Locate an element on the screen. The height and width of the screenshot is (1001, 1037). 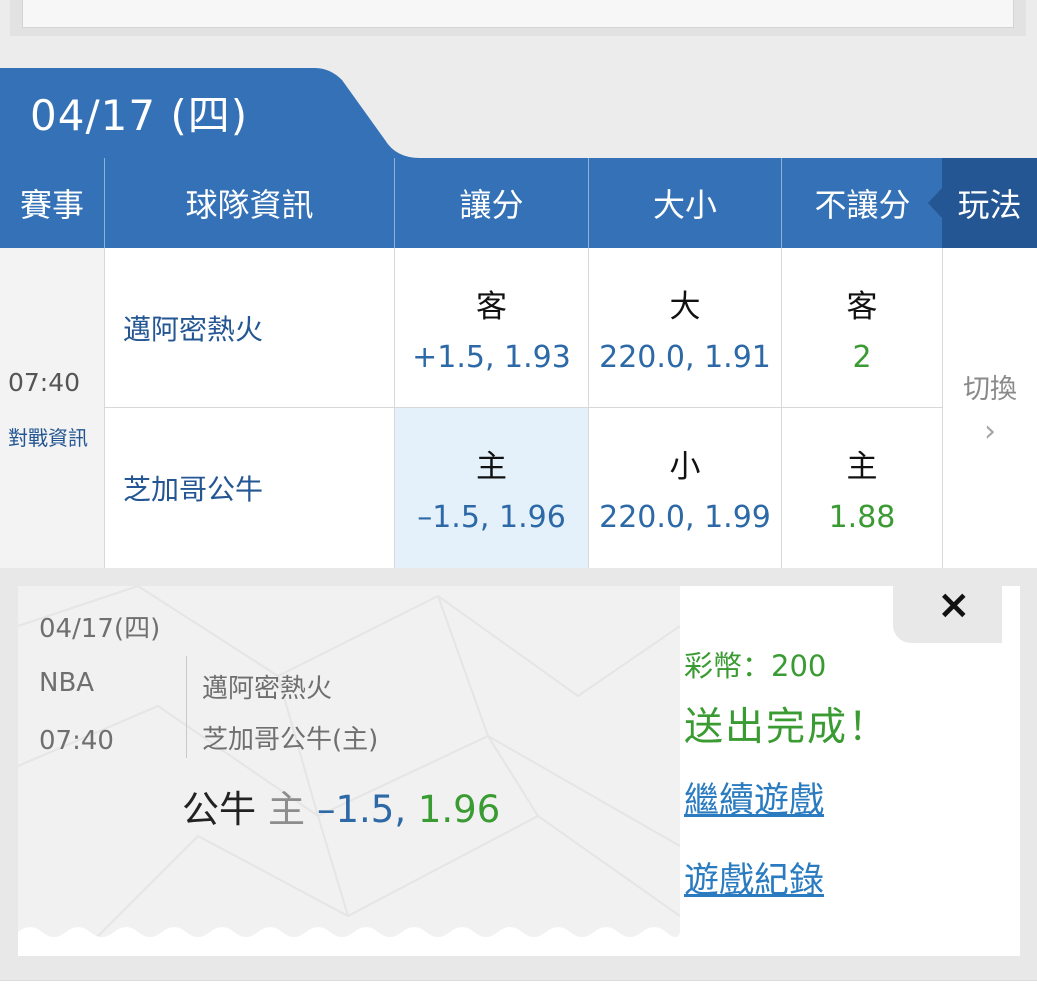
submit-complete-message: 送出完成！ is located at coordinates (787, 727).